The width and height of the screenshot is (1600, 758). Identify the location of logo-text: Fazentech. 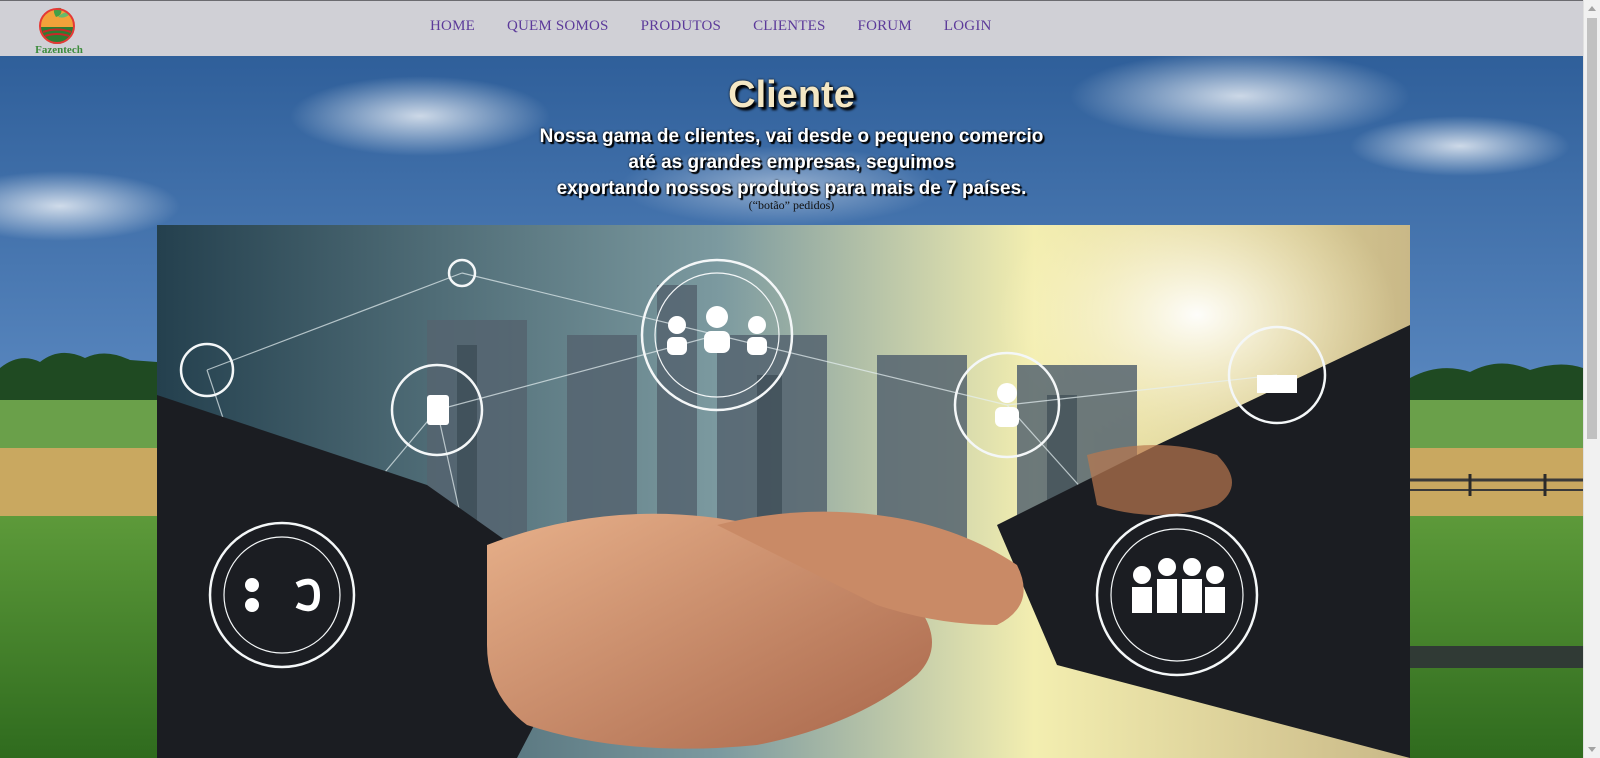
(59, 50).